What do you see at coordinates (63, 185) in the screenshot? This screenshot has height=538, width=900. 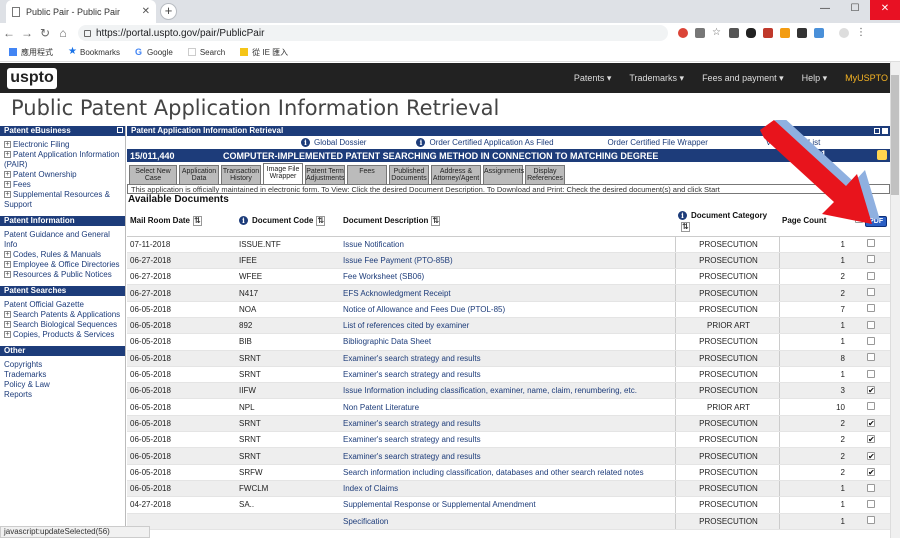 I see `sidebar-link: + Fees` at bounding box center [63, 185].